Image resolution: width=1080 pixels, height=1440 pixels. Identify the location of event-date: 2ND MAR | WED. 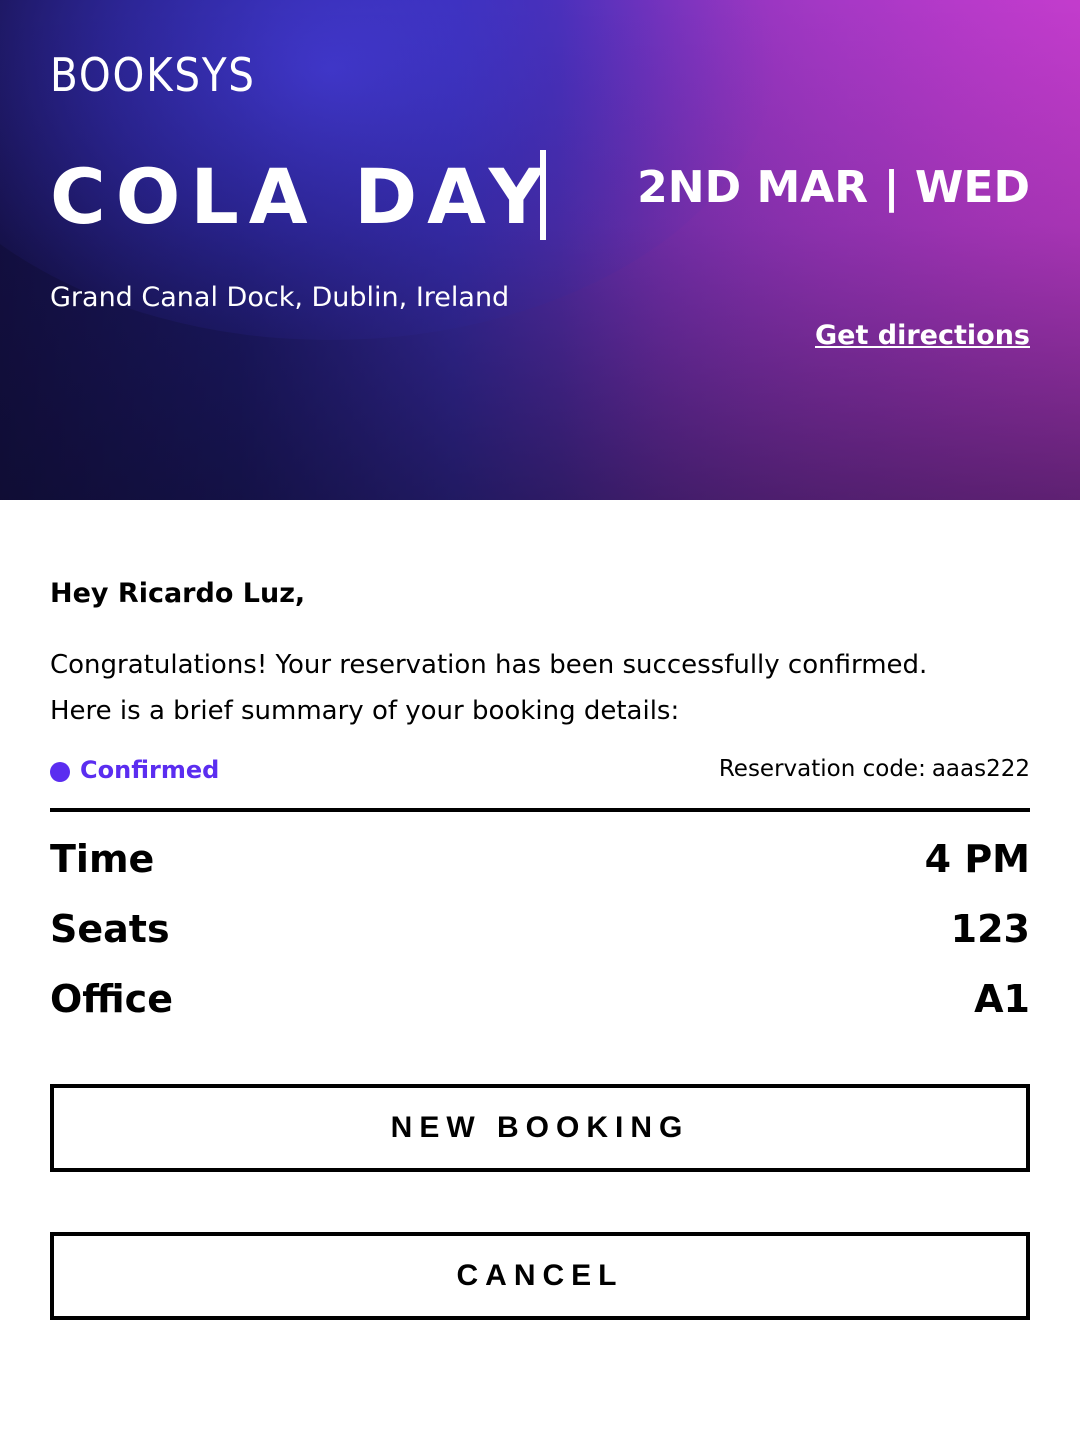
(833, 187).